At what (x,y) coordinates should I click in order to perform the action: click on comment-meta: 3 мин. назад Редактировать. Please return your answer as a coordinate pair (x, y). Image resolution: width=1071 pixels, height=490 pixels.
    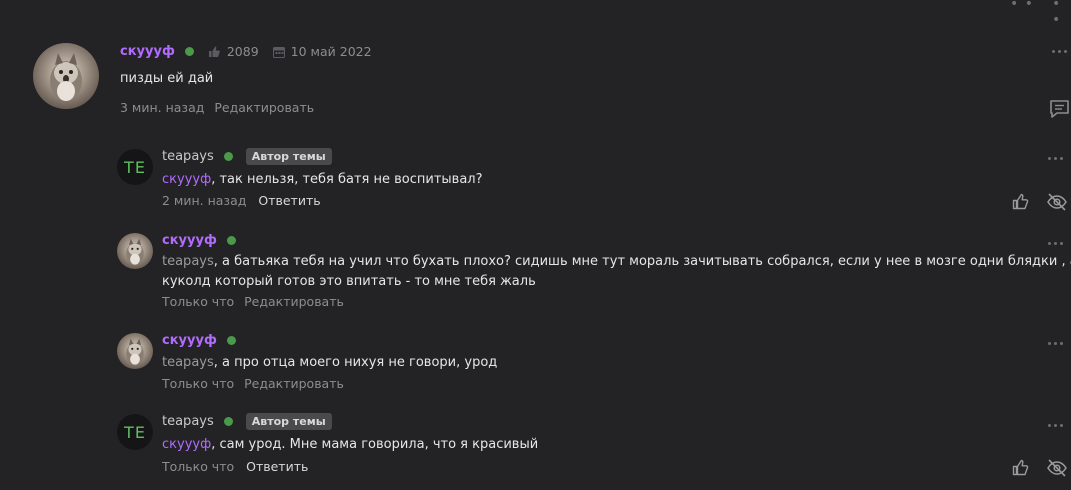
    Looking at the image, I should click on (217, 107).